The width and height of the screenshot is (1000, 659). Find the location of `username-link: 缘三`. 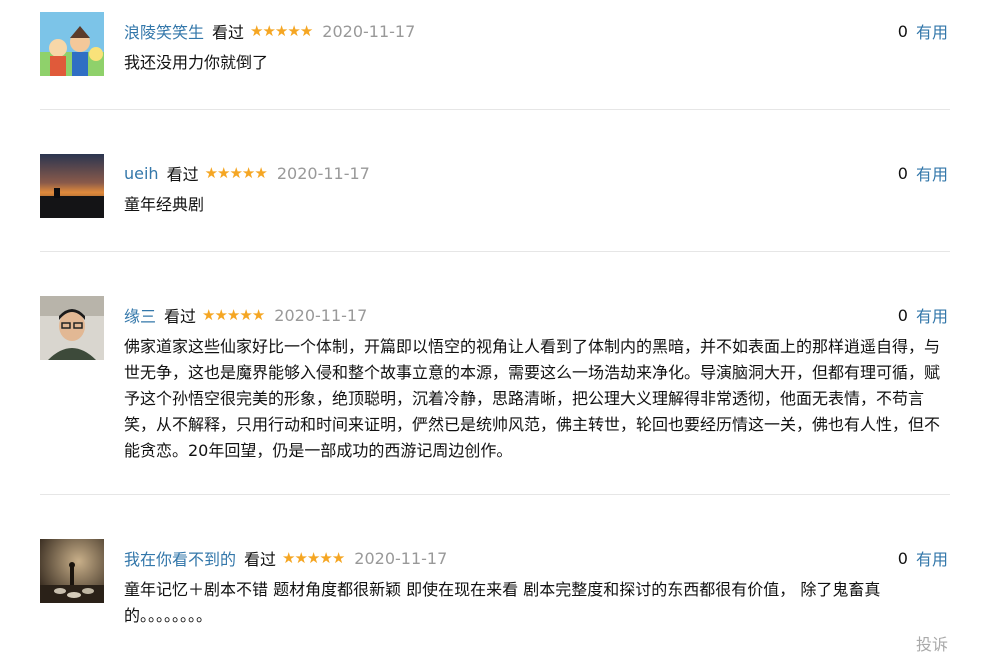

username-link: 缘三 is located at coordinates (140, 315).